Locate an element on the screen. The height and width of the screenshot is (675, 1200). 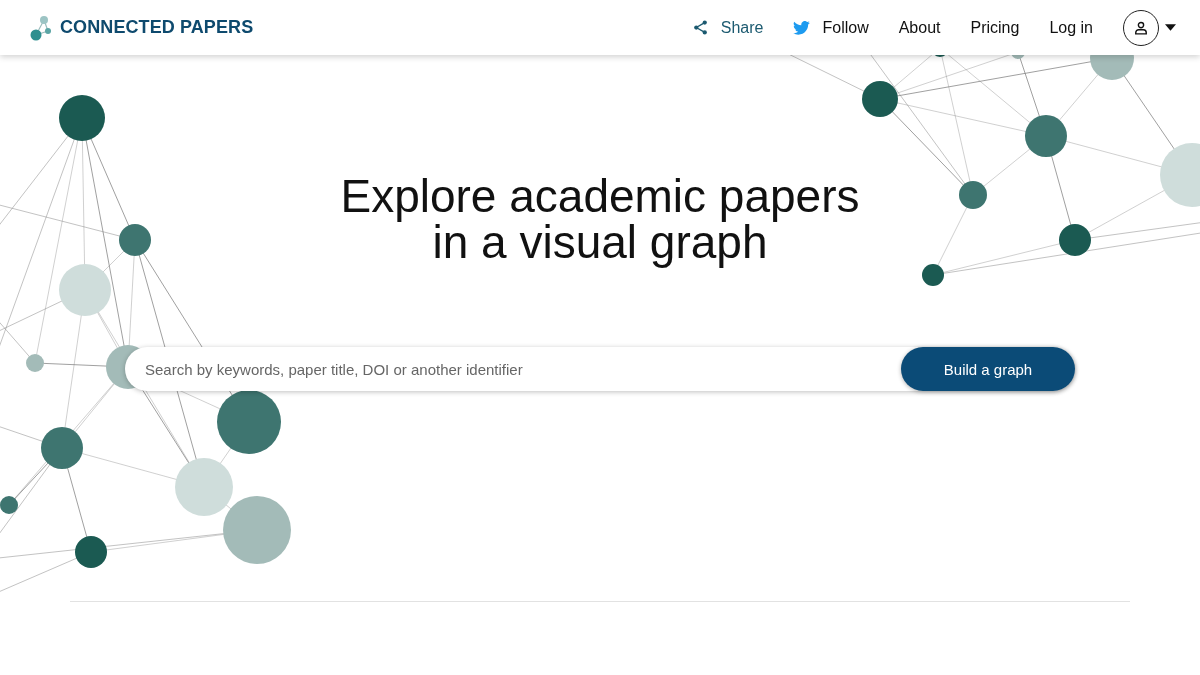
nav-link: About is located at coordinates (919, 27).